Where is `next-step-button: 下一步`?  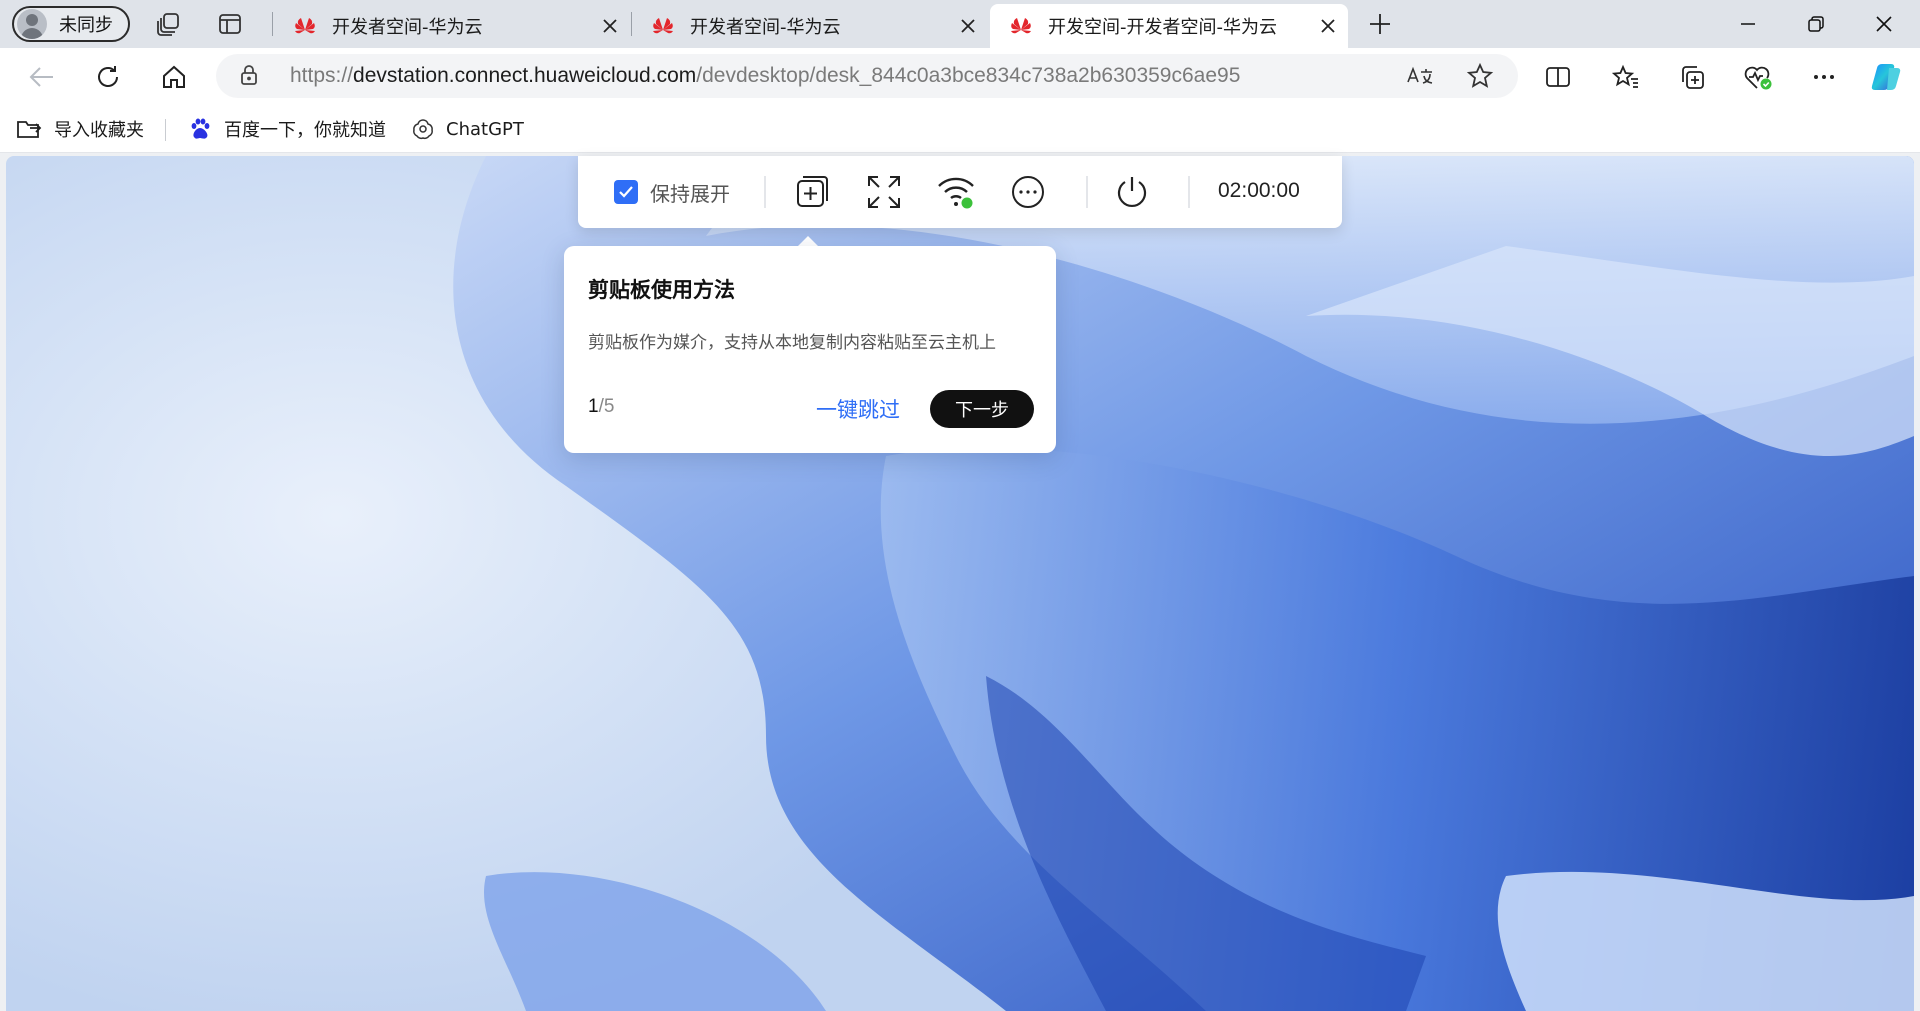
next-step-button: 下一步 is located at coordinates (982, 409).